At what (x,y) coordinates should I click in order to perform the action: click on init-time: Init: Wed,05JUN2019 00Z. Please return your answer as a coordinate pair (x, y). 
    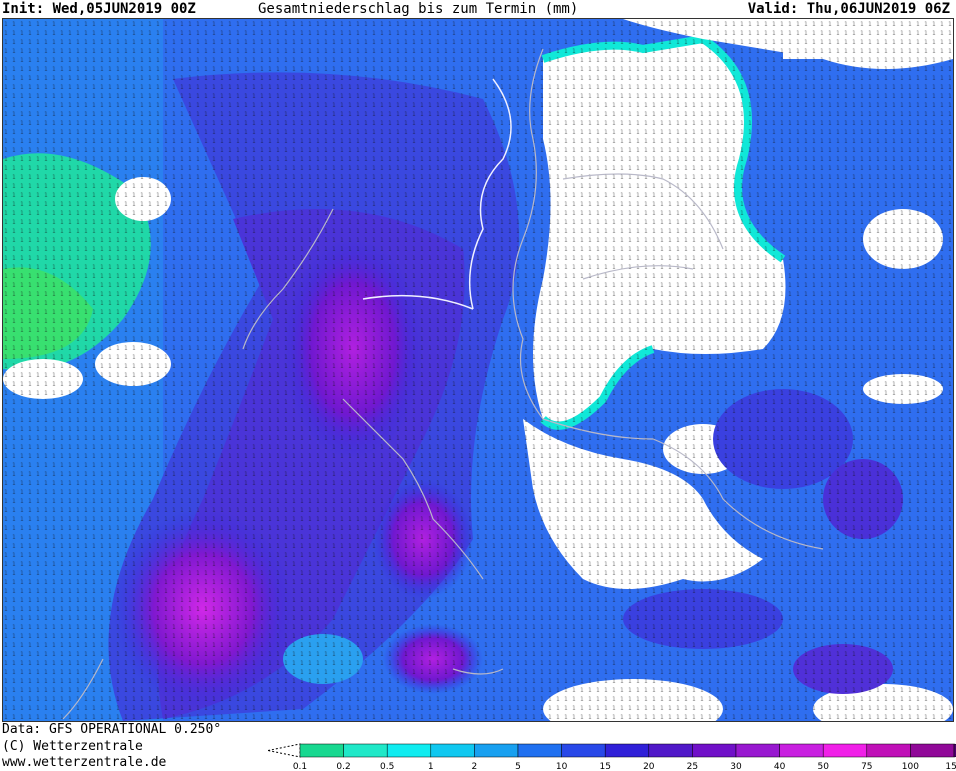
    Looking at the image, I should click on (99, 9).